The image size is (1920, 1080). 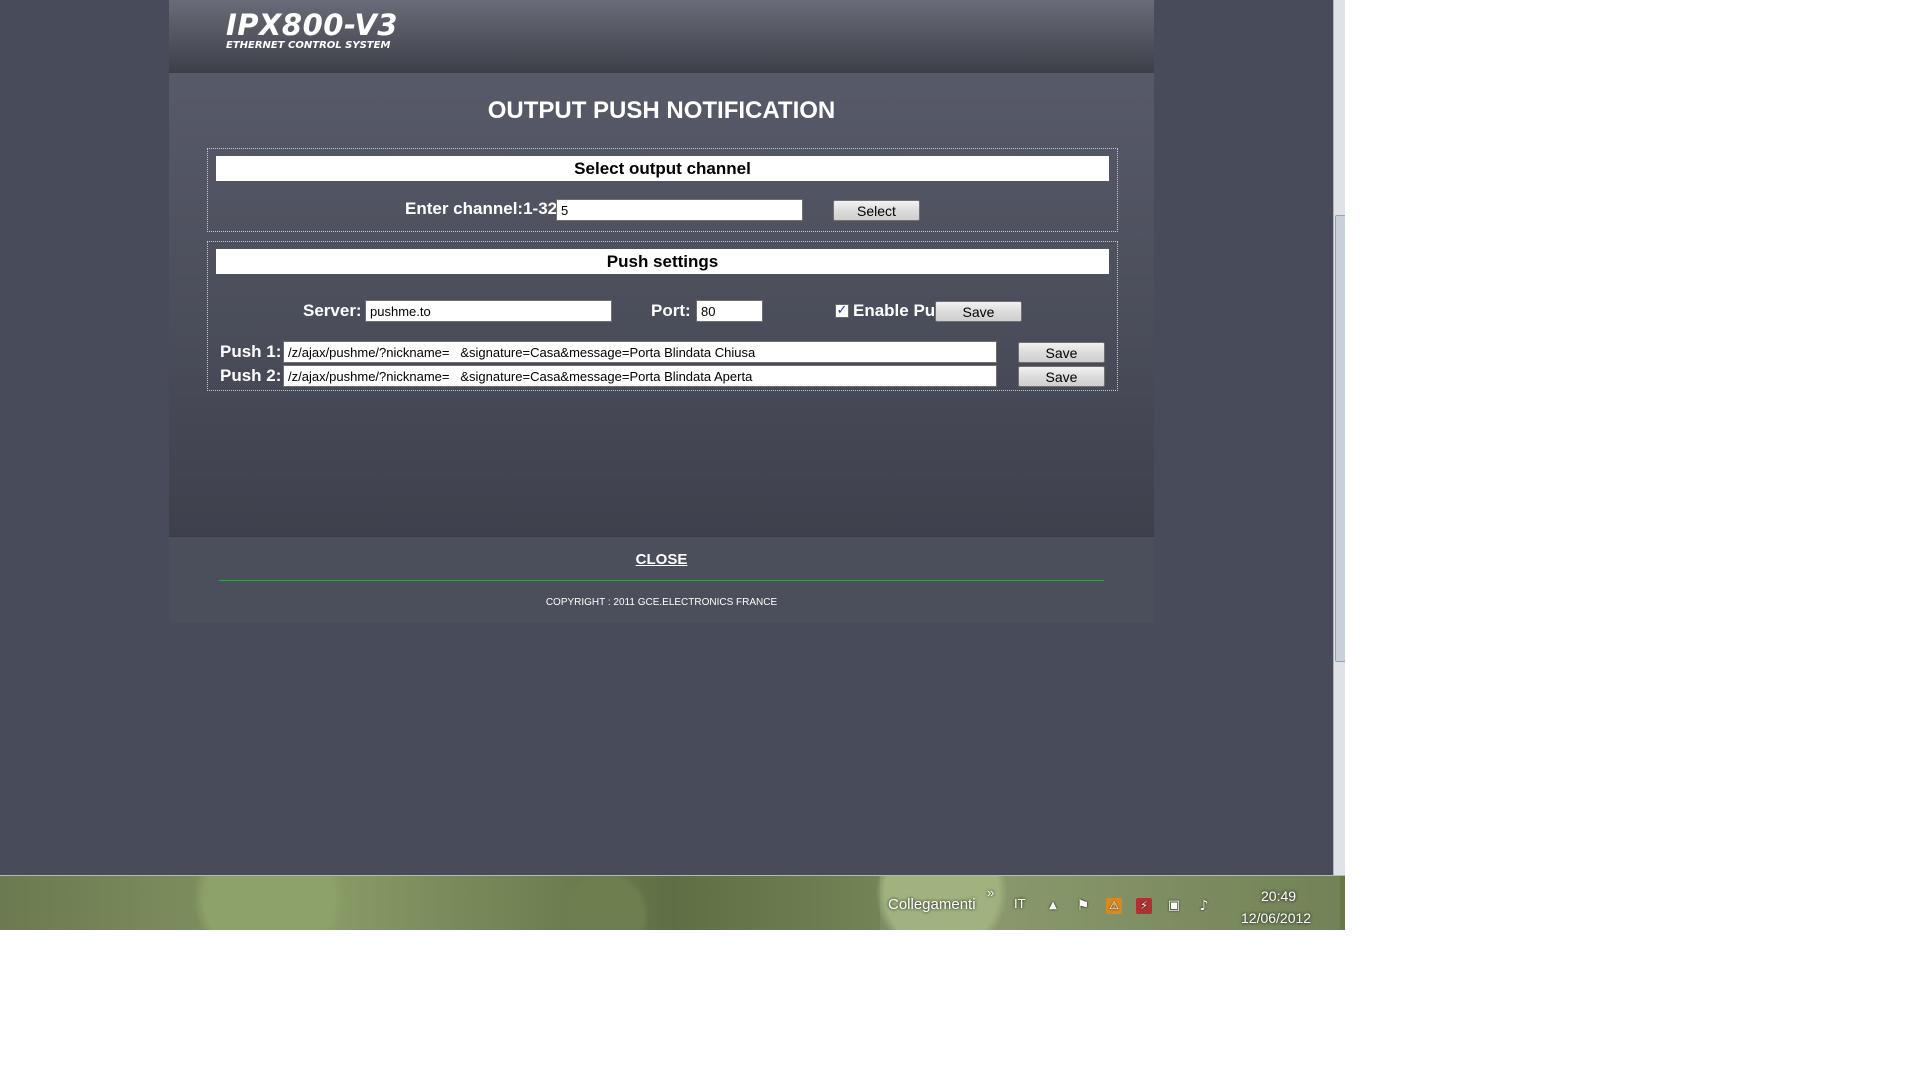 I want to click on scrollbar-thumb, so click(x=1340, y=438).